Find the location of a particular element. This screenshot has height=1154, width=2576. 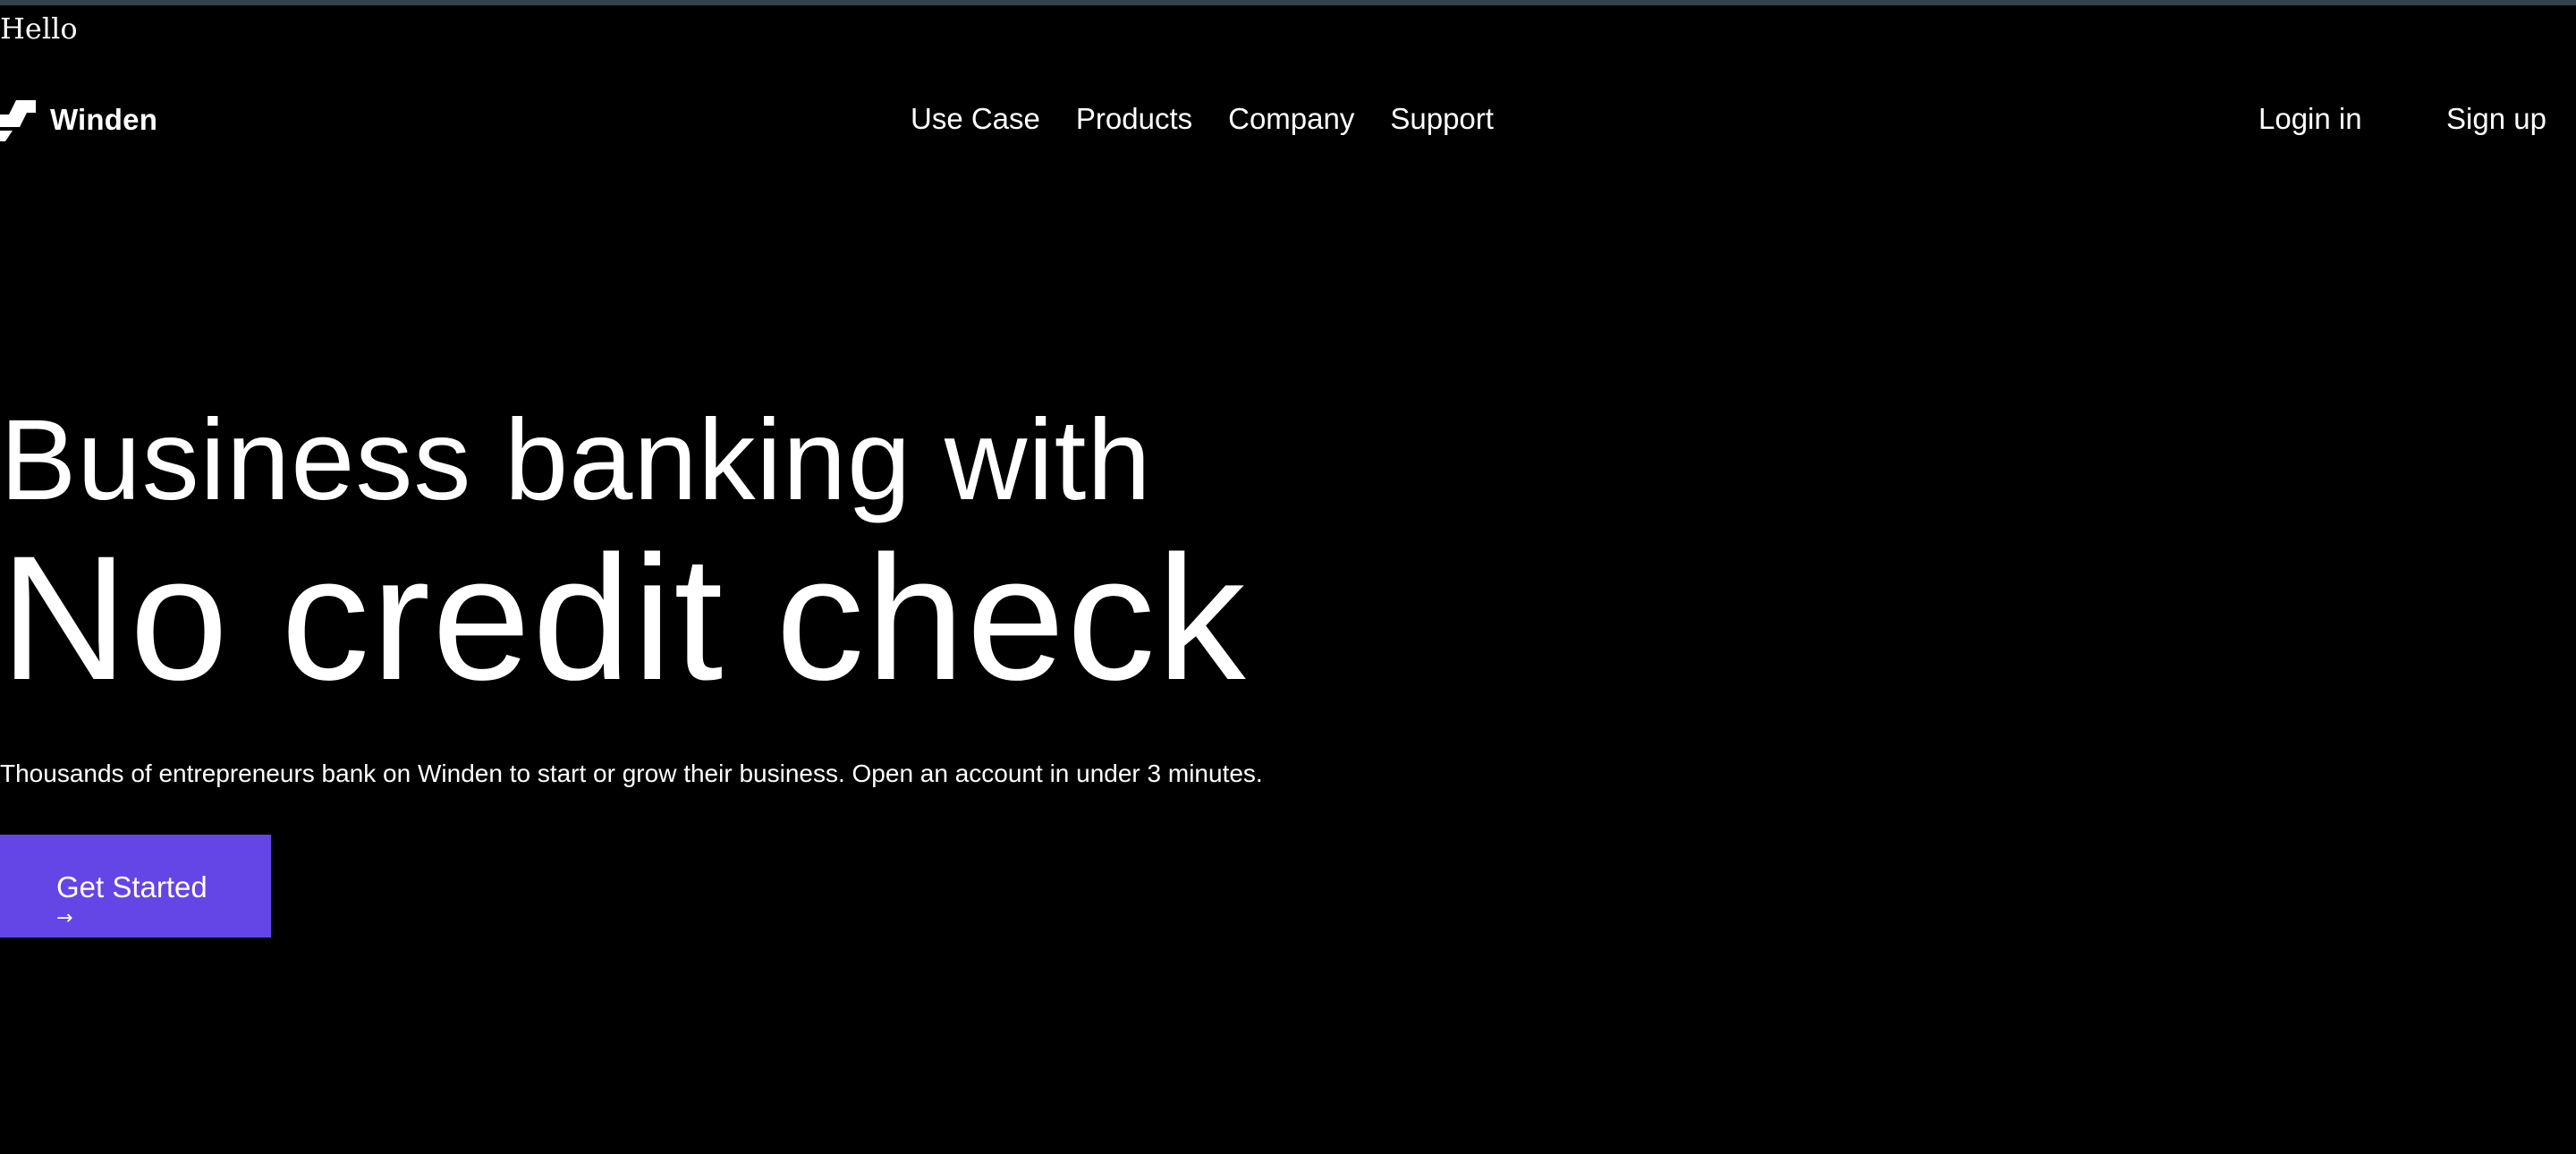

signup-link: Sign up is located at coordinates (2496, 119).